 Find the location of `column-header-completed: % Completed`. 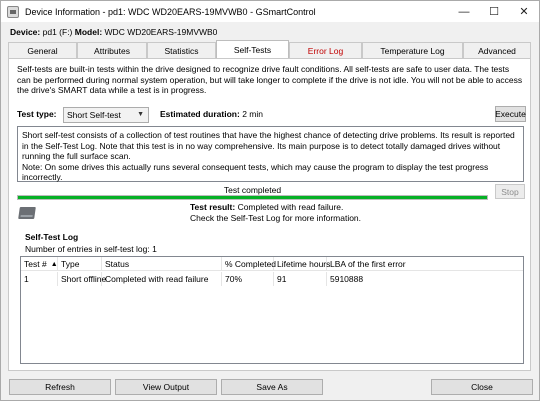

column-header-completed: % Completed is located at coordinates (249, 264).